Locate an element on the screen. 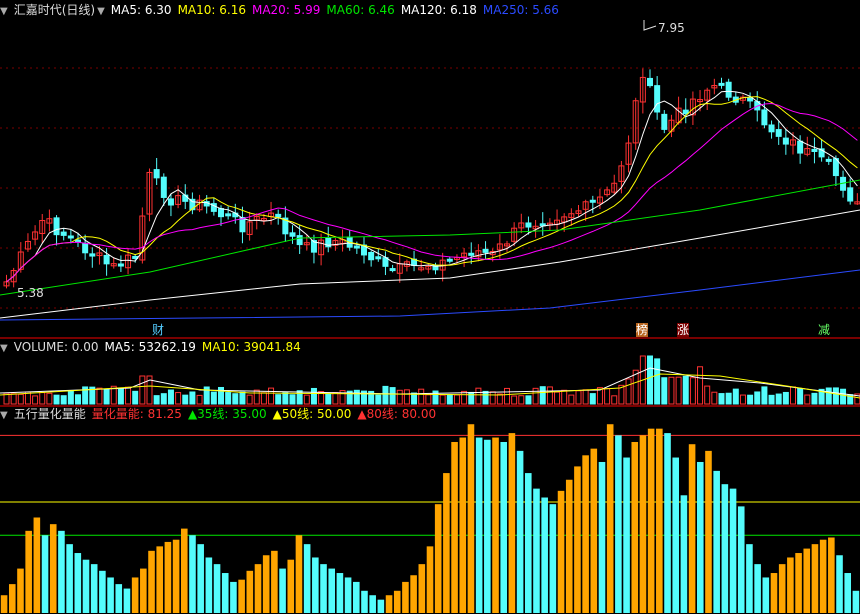  volume-panel: ▼ VOLUME: 0.00 MA5: 53262.19 MA10: 39041.84 is located at coordinates (430, 372).